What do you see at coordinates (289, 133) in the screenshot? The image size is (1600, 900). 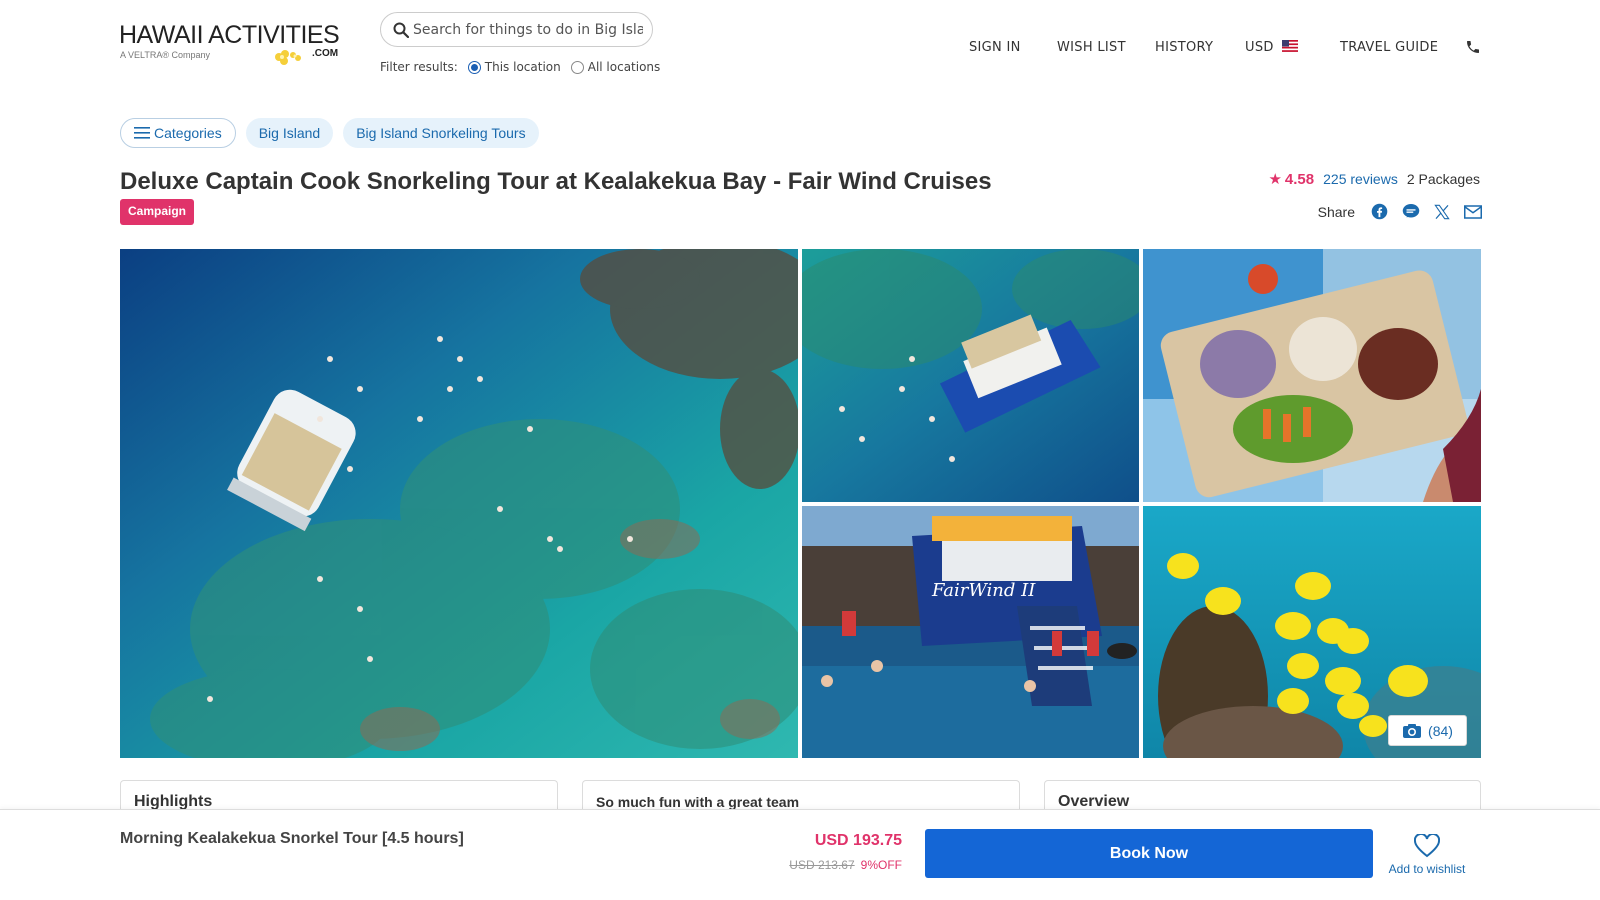 I see `breadcrumb-item-big-island: Big Island` at bounding box center [289, 133].